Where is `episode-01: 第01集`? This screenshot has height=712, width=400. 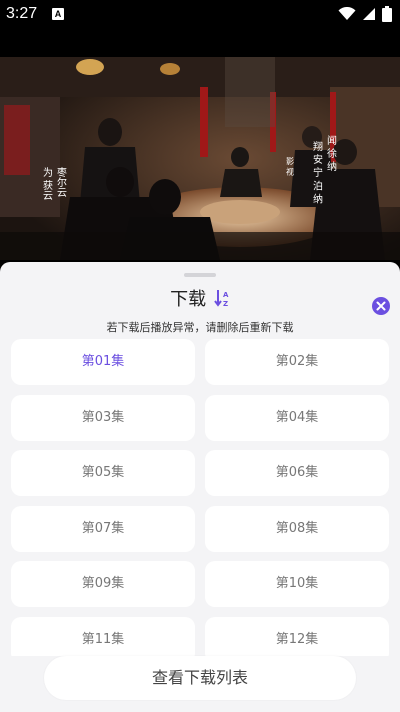
episode-01: 第01集 is located at coordinates (103, 362).